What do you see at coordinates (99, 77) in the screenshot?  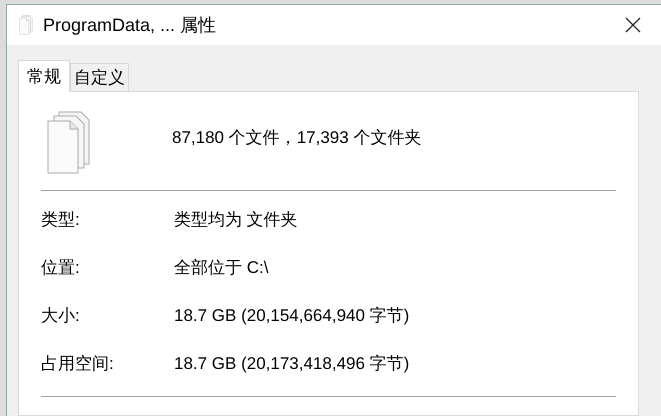 I see `tab: 自定义` at bounding box center [99, 77].